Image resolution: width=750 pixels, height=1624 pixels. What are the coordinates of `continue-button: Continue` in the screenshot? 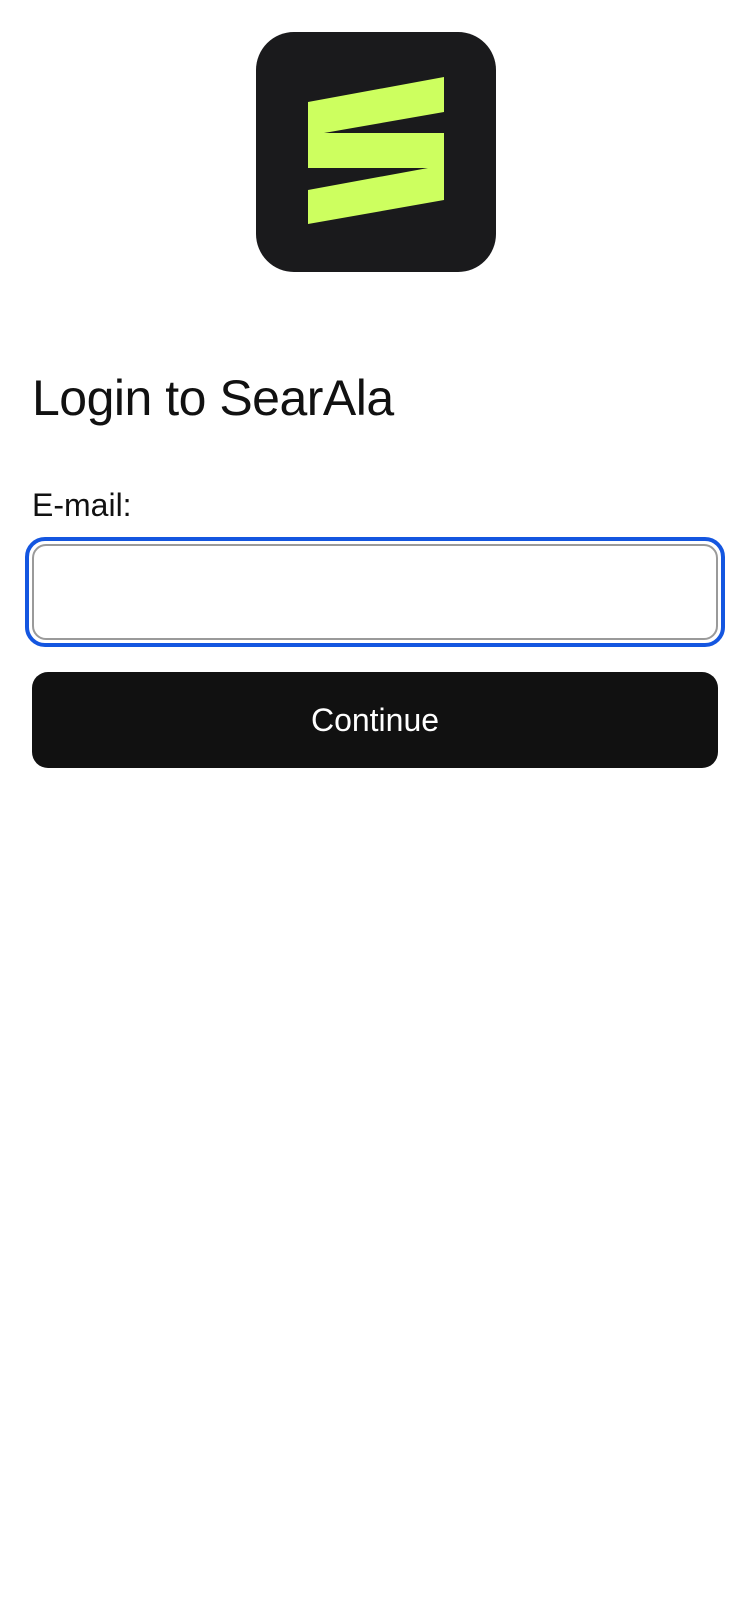 It's located at (375, 720).